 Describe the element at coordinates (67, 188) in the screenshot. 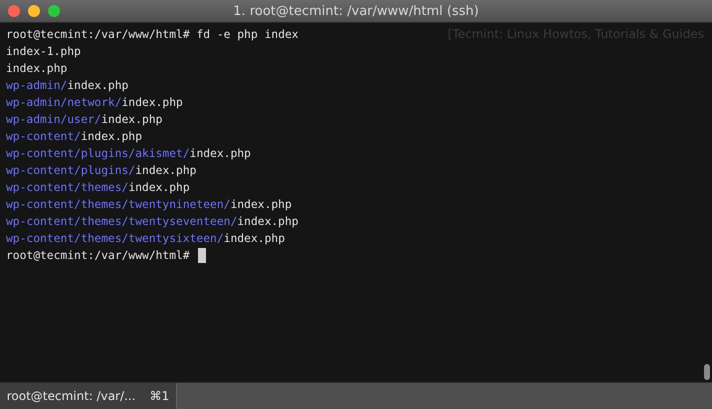

I see `directory-path: wp-content/themes/` at that location.